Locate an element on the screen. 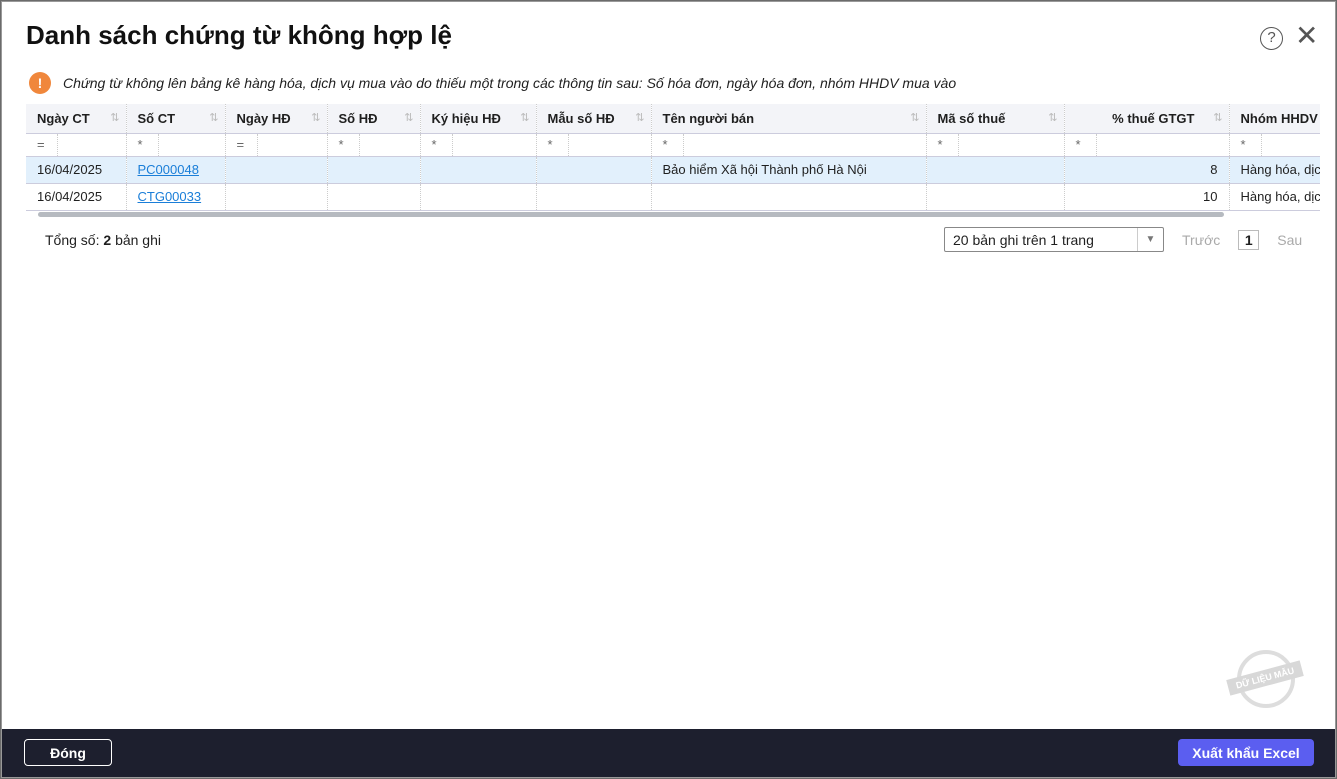 This screenshot has width=1337, height=779. column-header-ky-hieu-hd: Ký hiệu HĐ ⇅ is located at coordinates (478, 119).